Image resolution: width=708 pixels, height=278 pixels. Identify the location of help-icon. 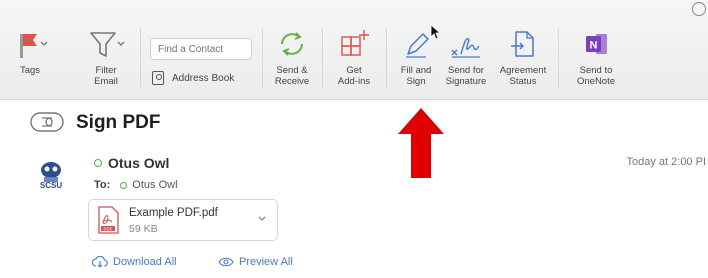
(699, 9).